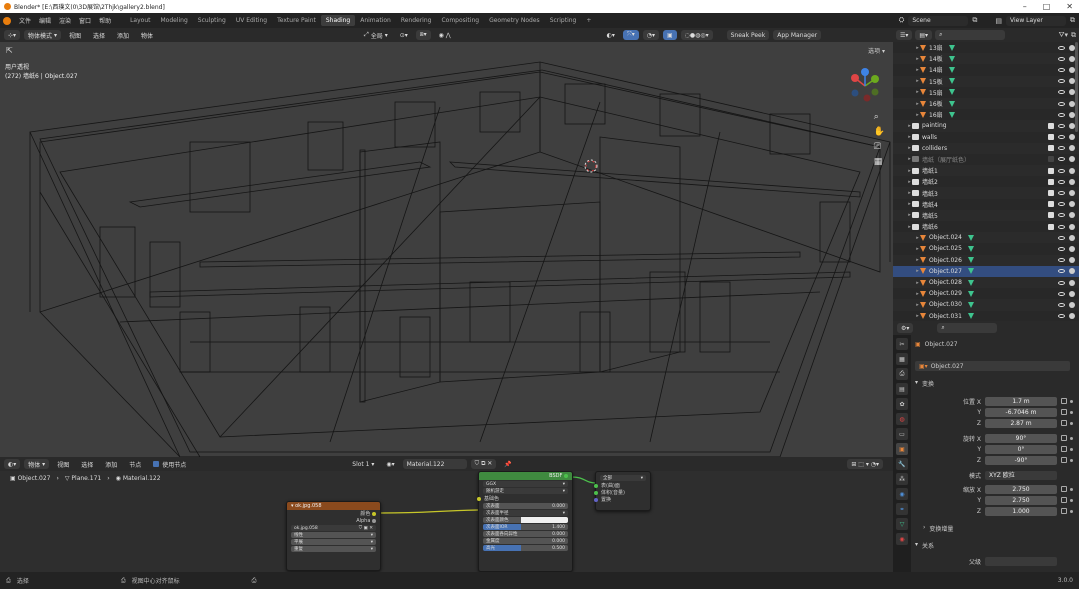  I want to click on location-y-field: -6.7046 m, so click(1021, 412).